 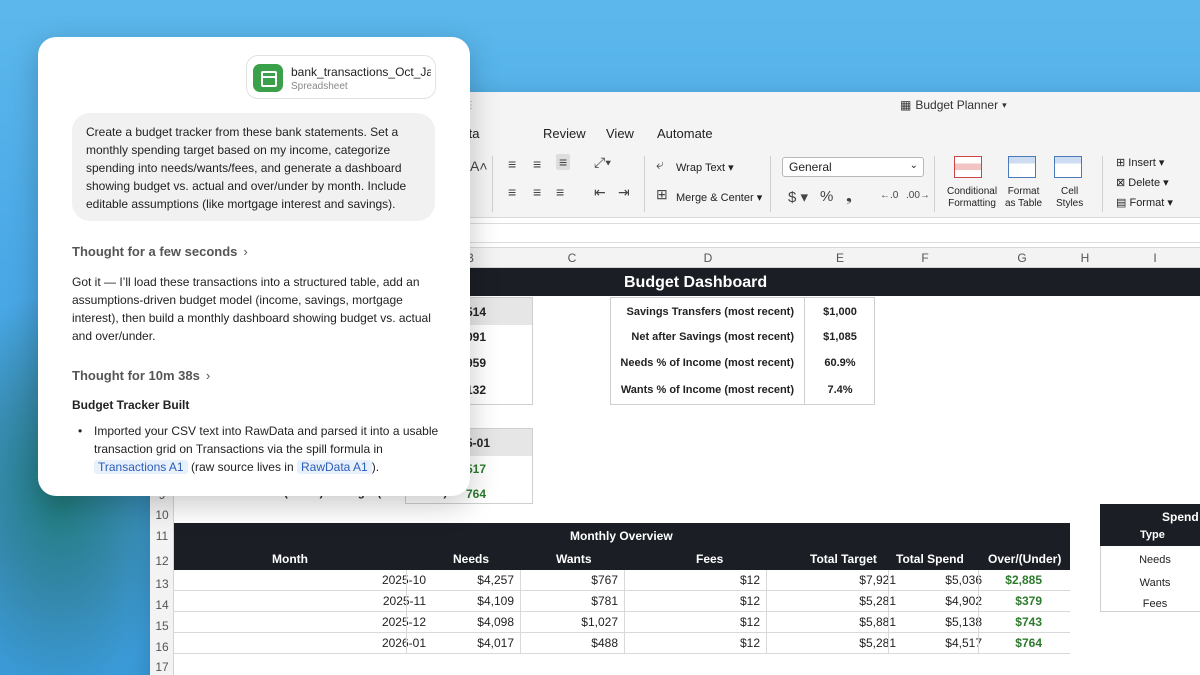 What do you see at coordinates (853, 167) in the screenshot?
I see `number-format-select: General ⌄` at bounding box center [853, 167].